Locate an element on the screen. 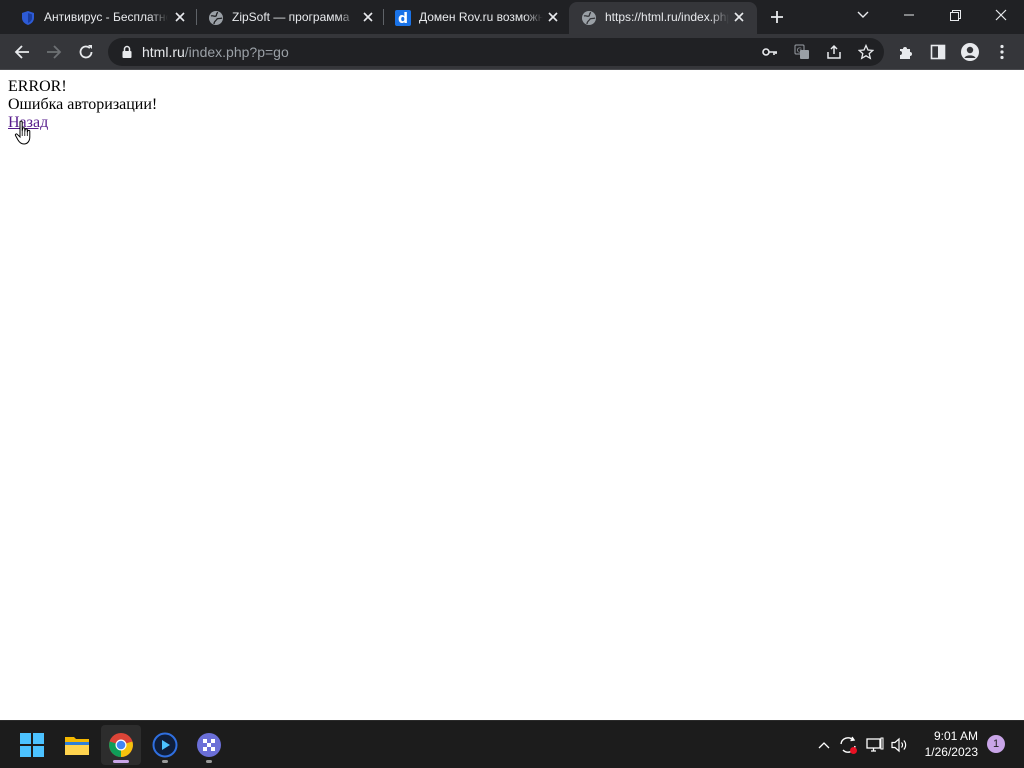 The image size is (1024, 768). puzzle-icon is located at coordinates (906, 53).